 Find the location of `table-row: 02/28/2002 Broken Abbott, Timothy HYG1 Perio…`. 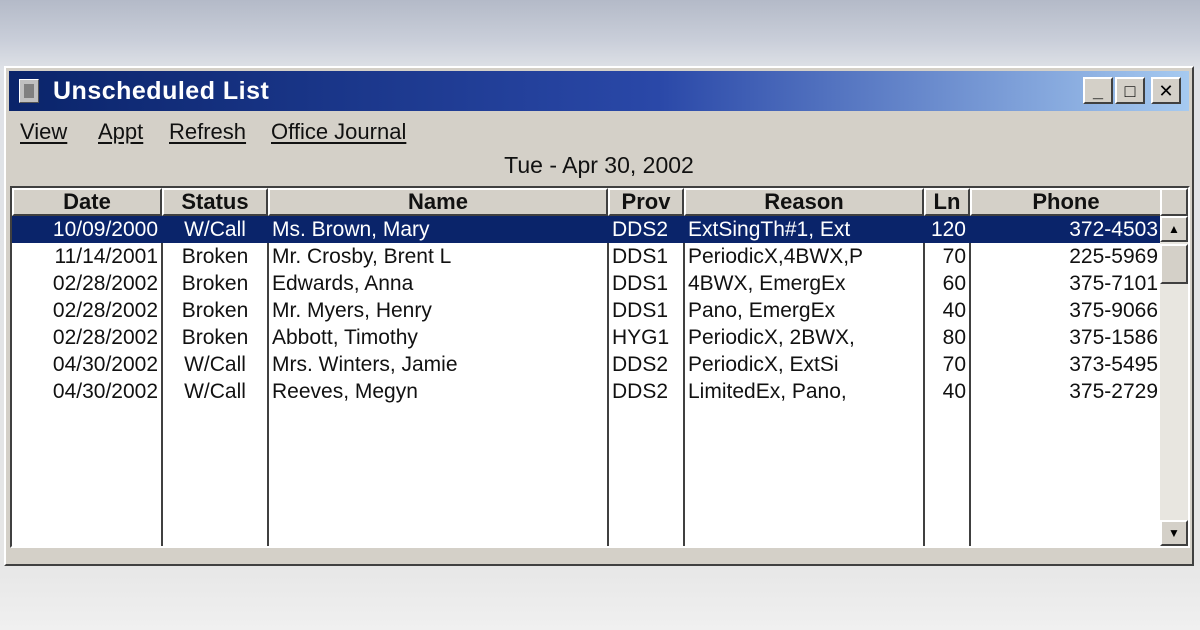

table-row: 02/28/2002 Broken Abbott, Timothy HYG1 Perio… is located at coordinates (587, 337).